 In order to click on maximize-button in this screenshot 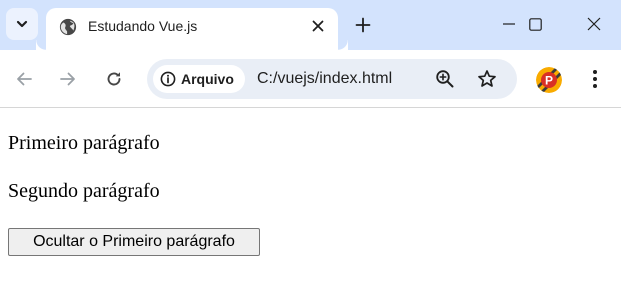, I will do `click(535, 24)`.